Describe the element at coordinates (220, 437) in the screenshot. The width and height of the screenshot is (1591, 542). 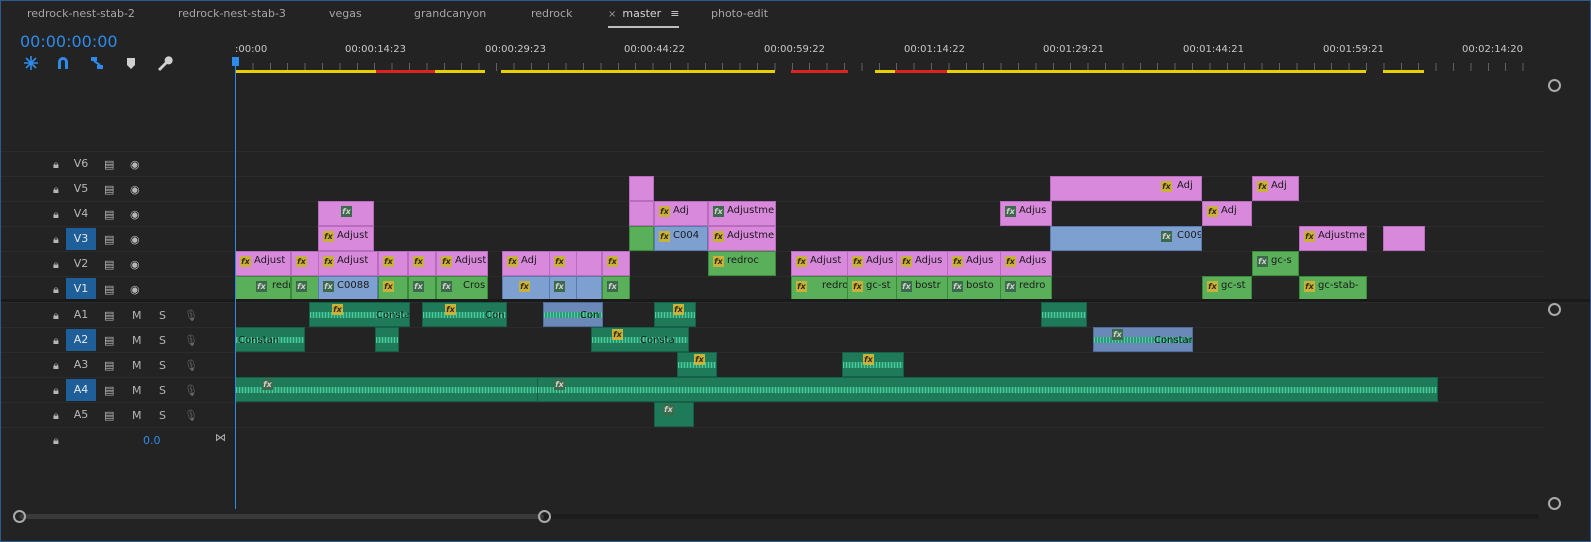
I see `go-to-end-icon: ⋈` at that location.